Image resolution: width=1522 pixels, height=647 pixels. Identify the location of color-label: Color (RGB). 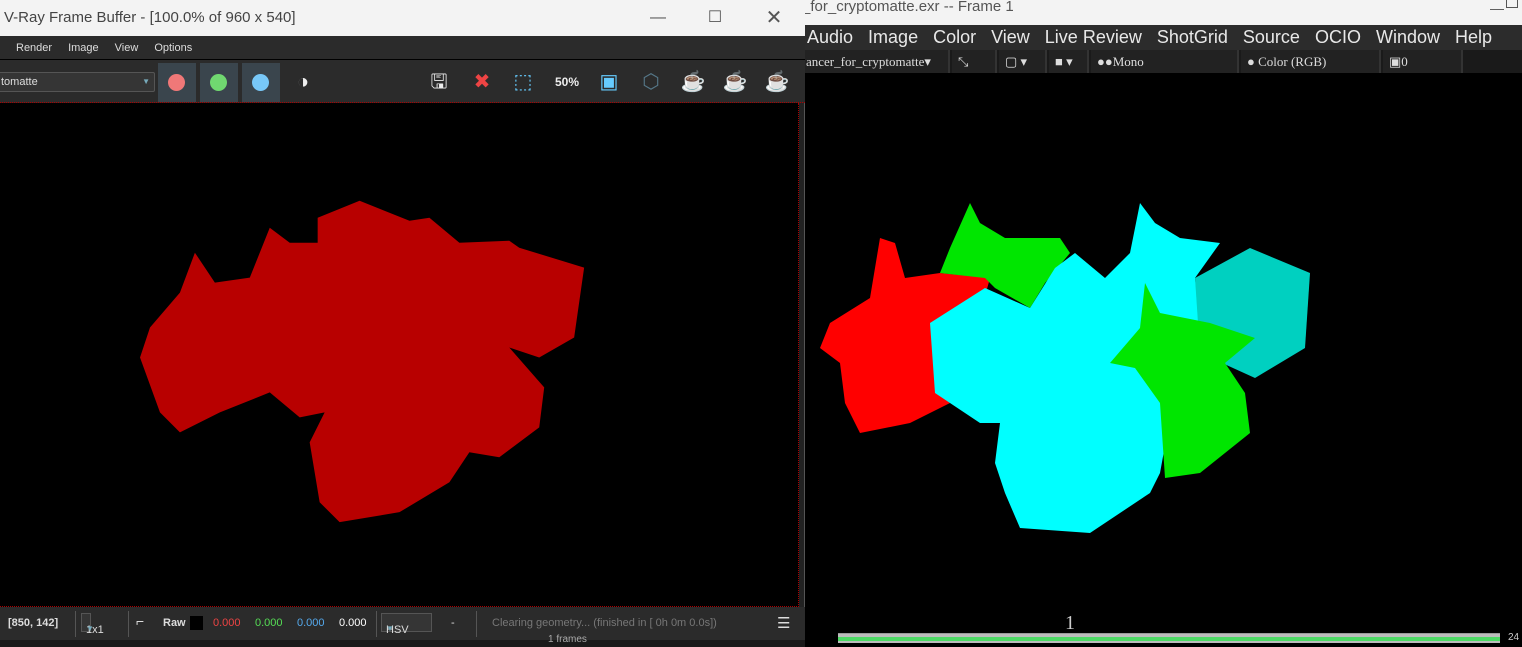
(1292, 61).